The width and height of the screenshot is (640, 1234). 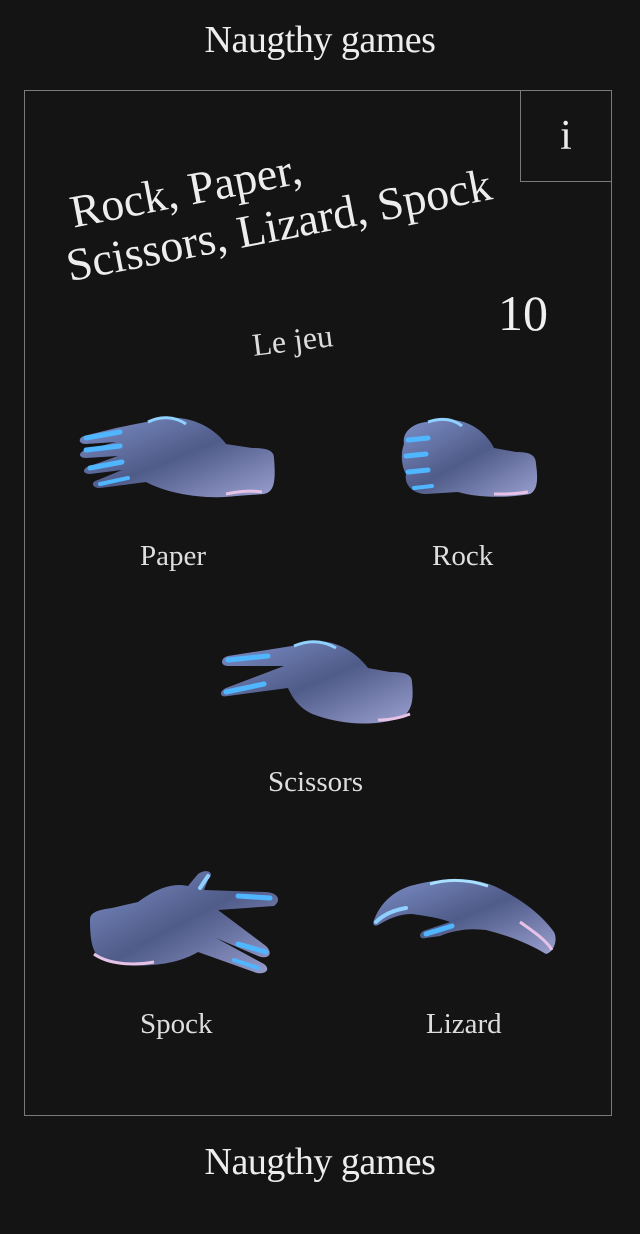 I want to click on score-counter: 10, so click(x=523, y=313).